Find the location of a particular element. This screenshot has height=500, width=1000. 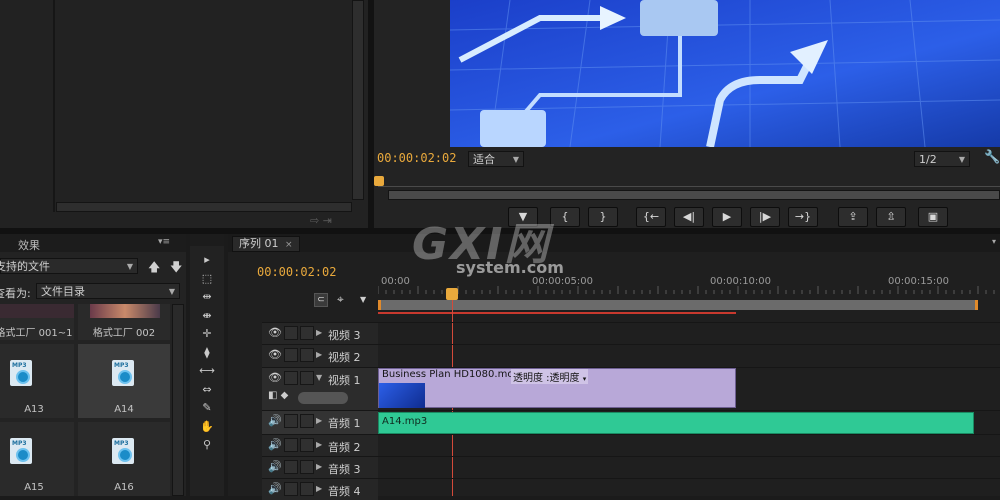

snap-icon: ⊂ is located at coordinates (321, 300).